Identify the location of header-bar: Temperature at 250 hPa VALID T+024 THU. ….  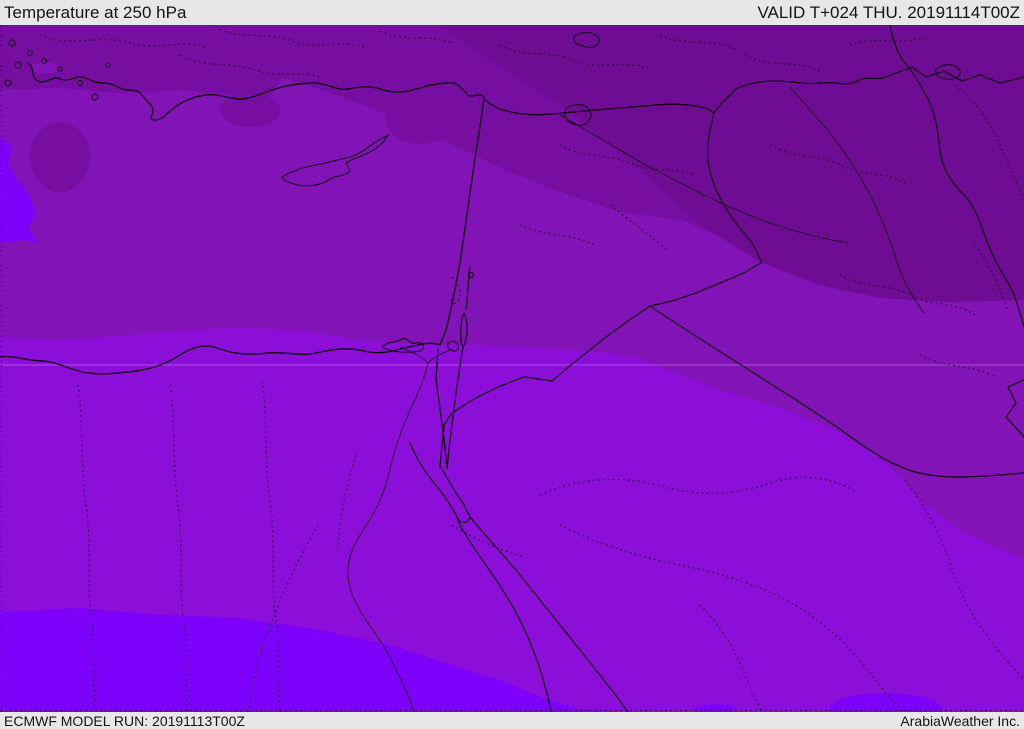
(512, 12).